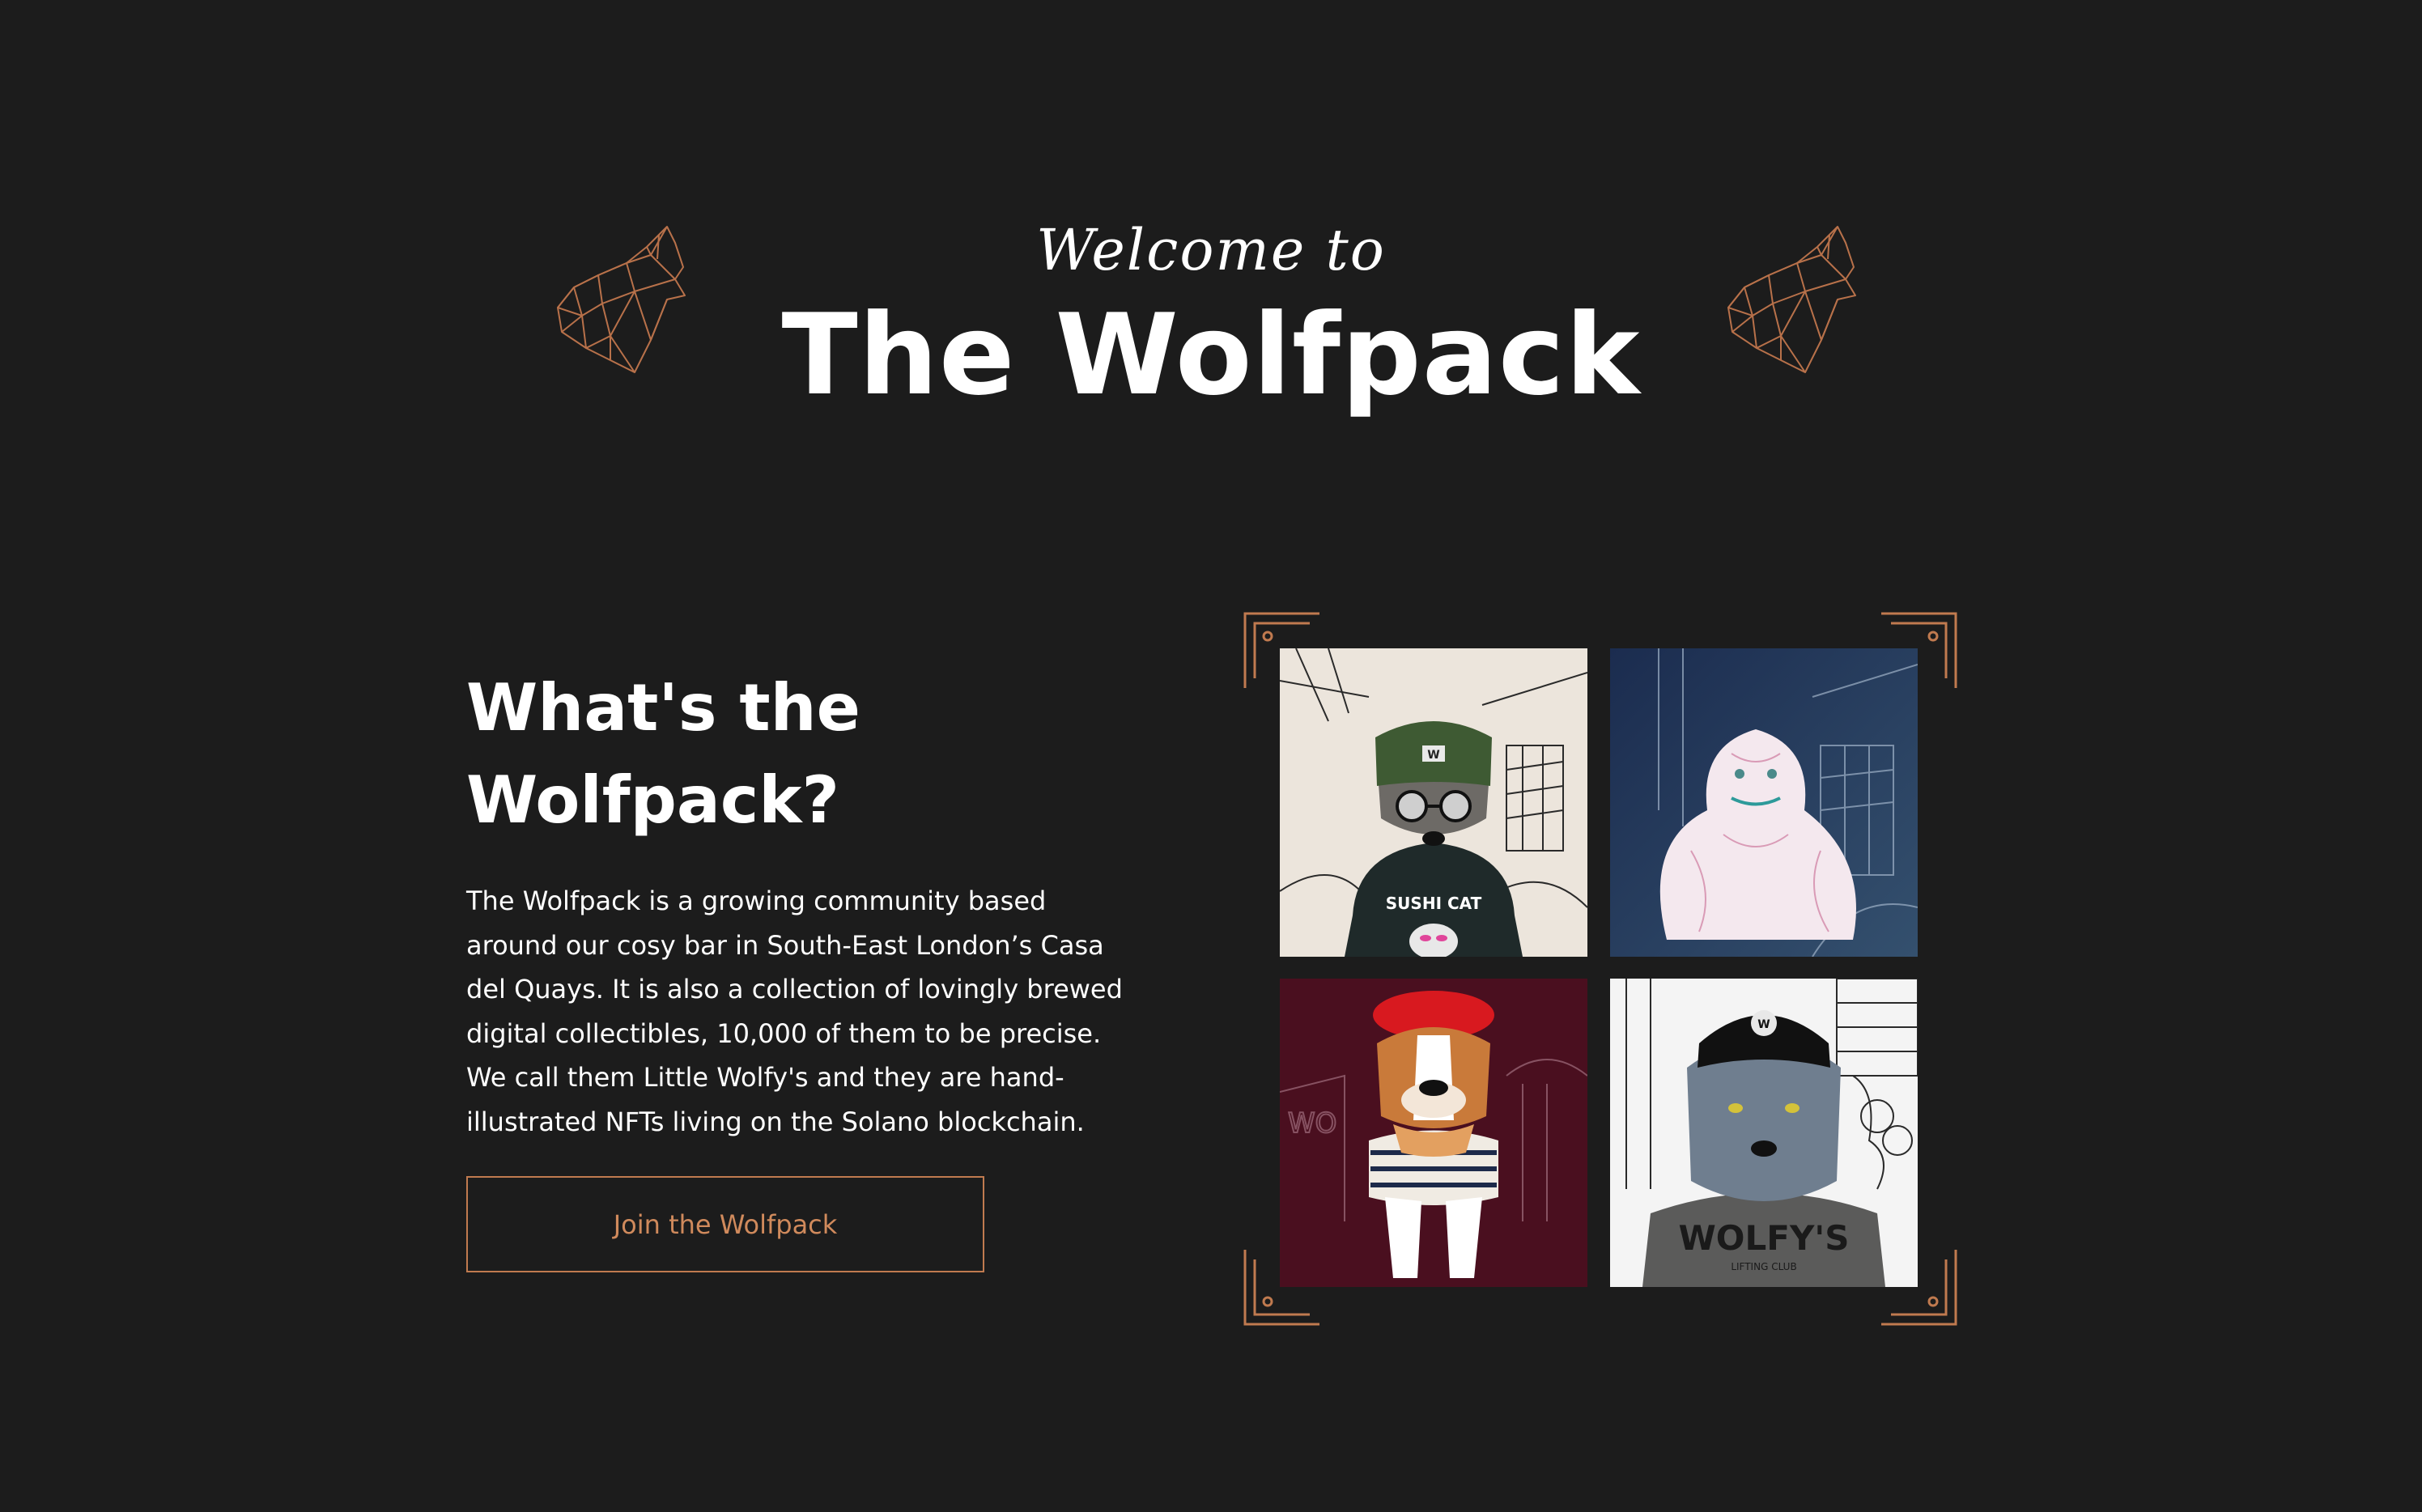  I want to click on nft-tile-bulldog-beret: WO, so click(1433, 1133).